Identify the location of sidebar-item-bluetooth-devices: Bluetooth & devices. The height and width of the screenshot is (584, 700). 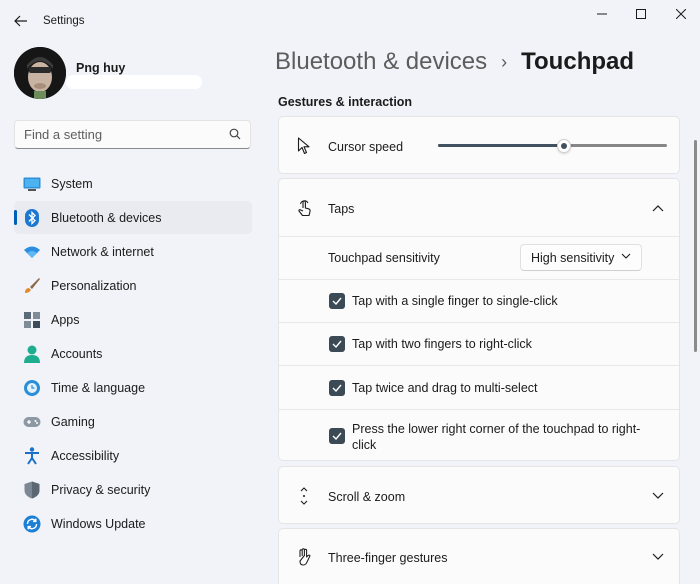
(133, 217).